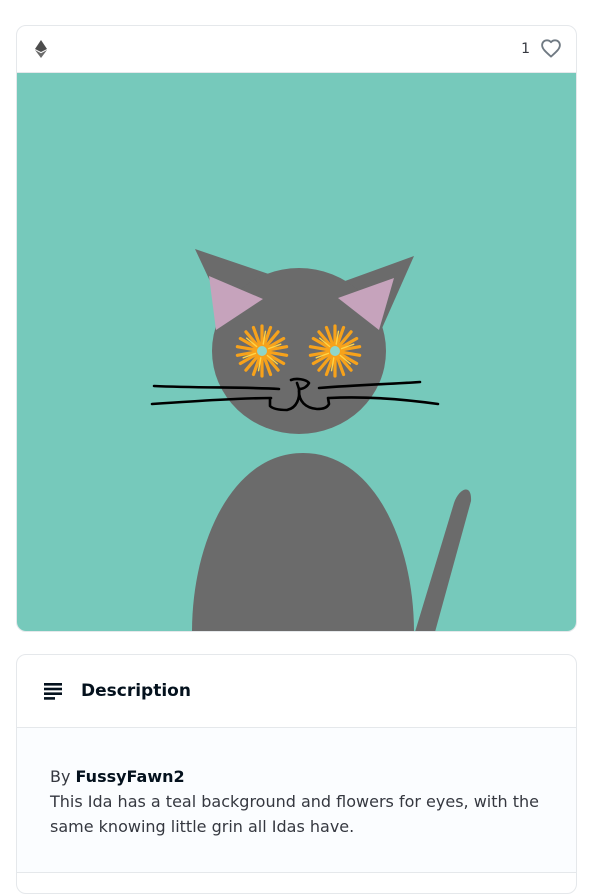 The height and width of the screenshot is (894, 591). I want to click on ethereum-icon, so click(41, 49).